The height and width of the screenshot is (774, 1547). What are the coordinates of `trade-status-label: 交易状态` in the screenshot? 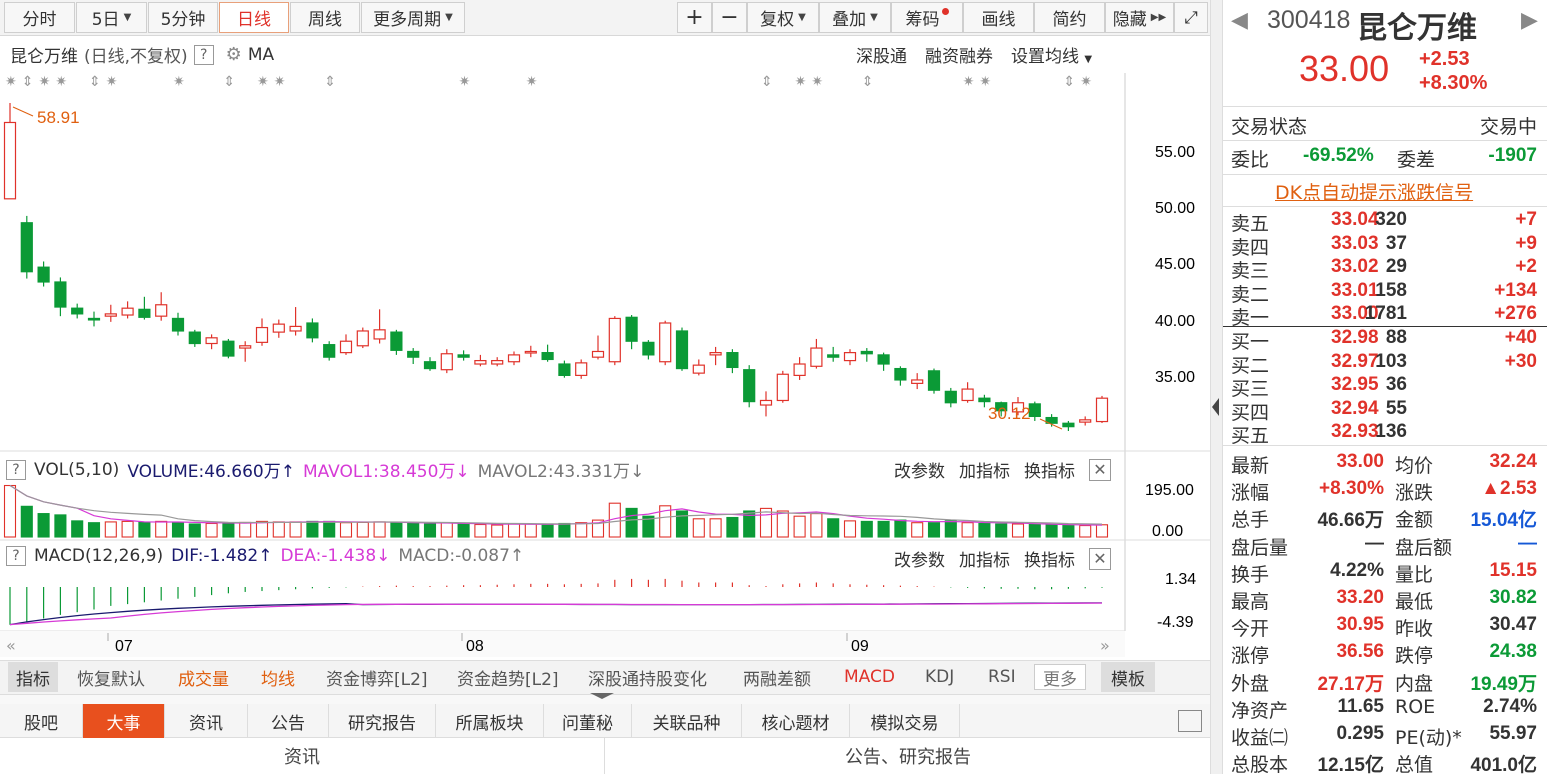 It's located at (1269, 127).